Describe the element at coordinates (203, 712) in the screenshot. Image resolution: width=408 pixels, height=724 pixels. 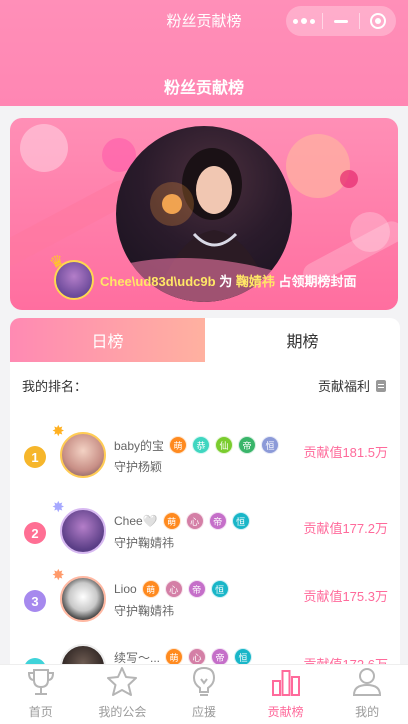
I see `nav-label: 应援` at that location.